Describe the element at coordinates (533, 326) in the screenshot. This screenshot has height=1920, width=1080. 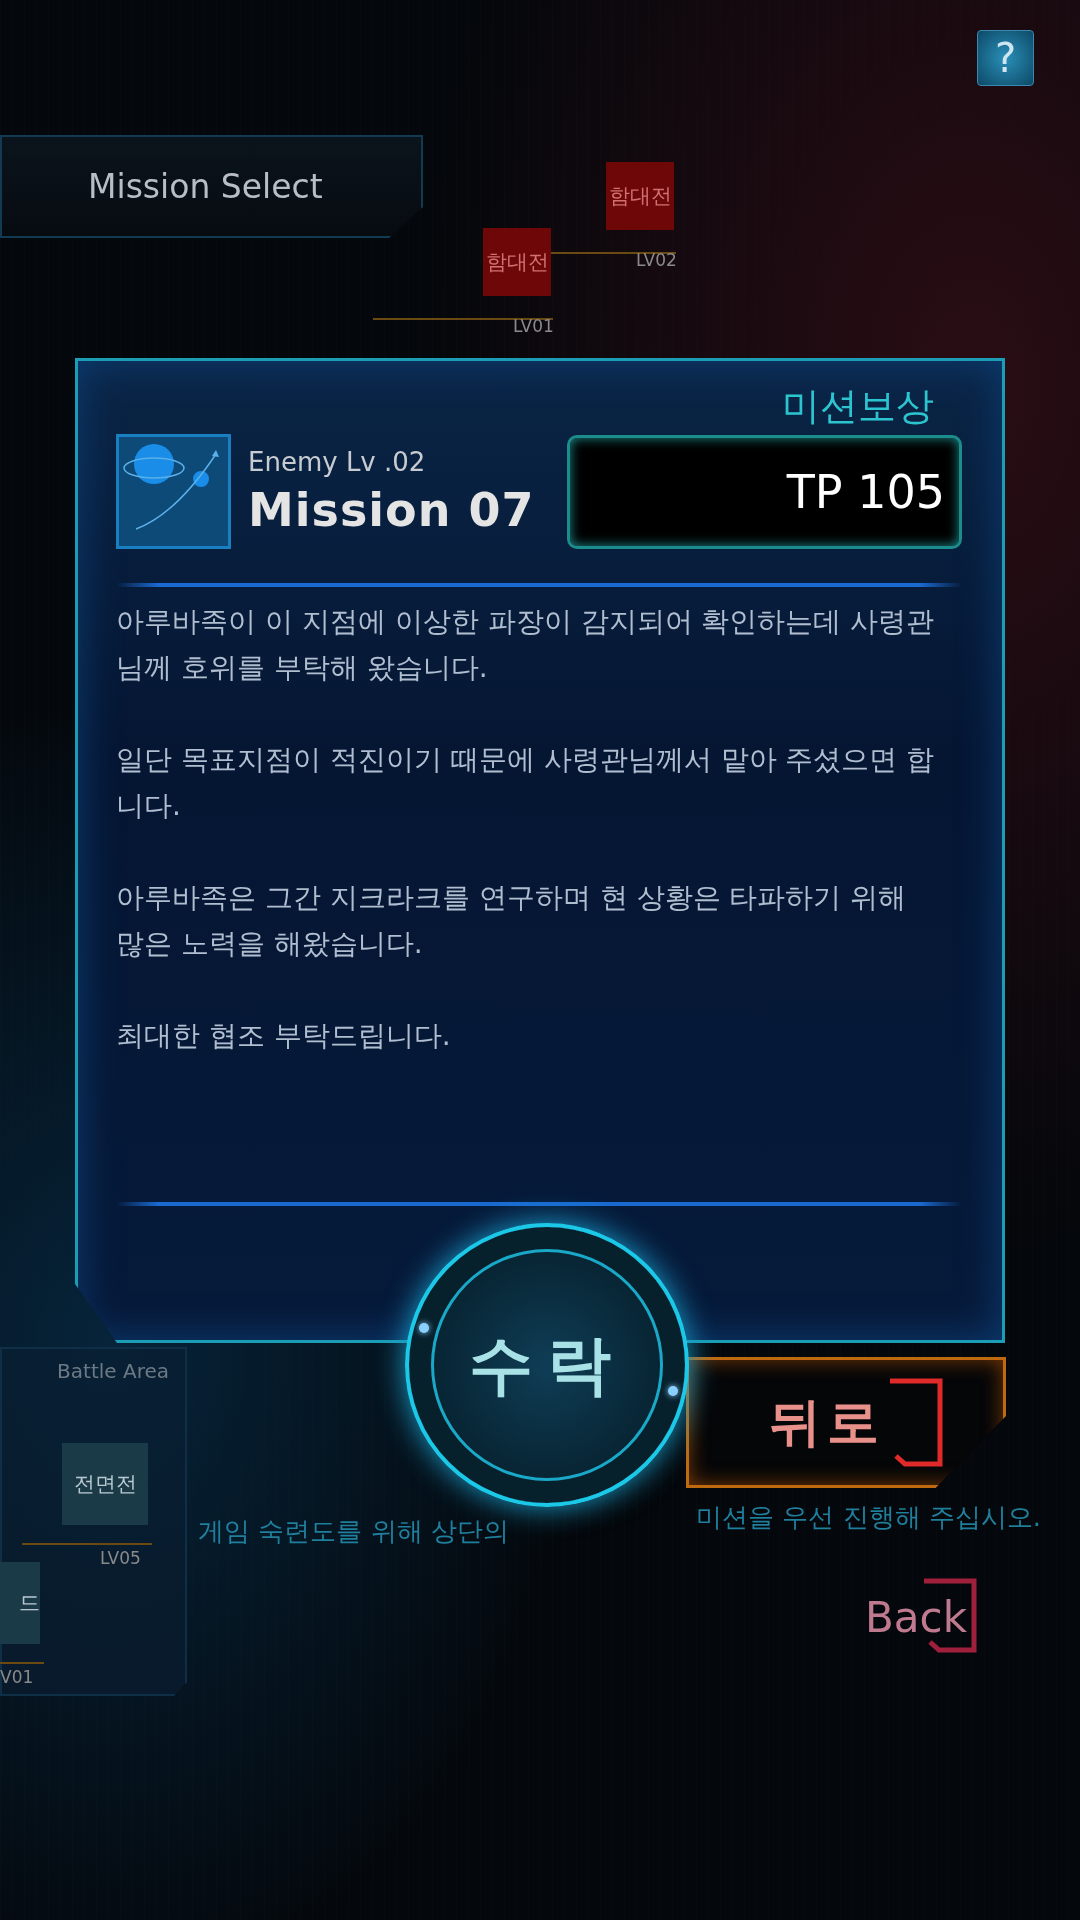
I see `node-level: LV01` at that location.